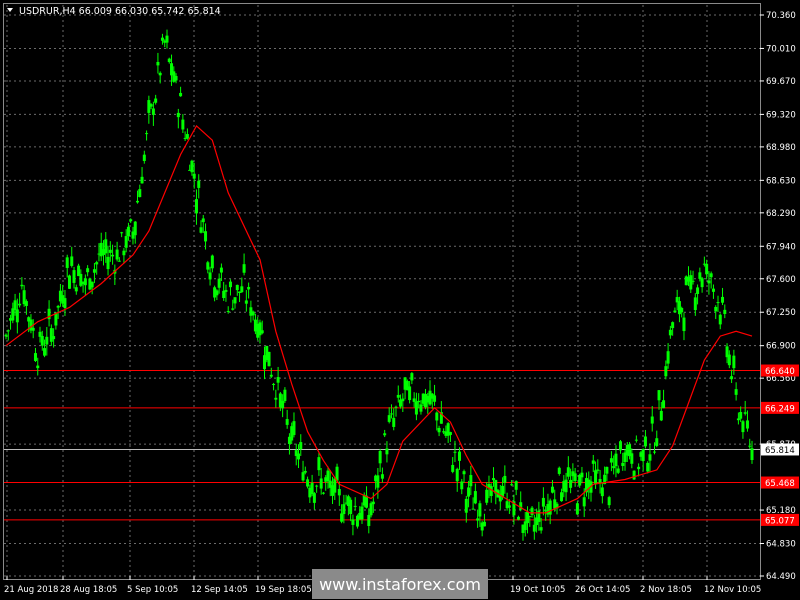  What do you see at coordinates (781, 347) in the screenshot?
I see `y-tick-label: 66.900` at bounding box center [781, 347].